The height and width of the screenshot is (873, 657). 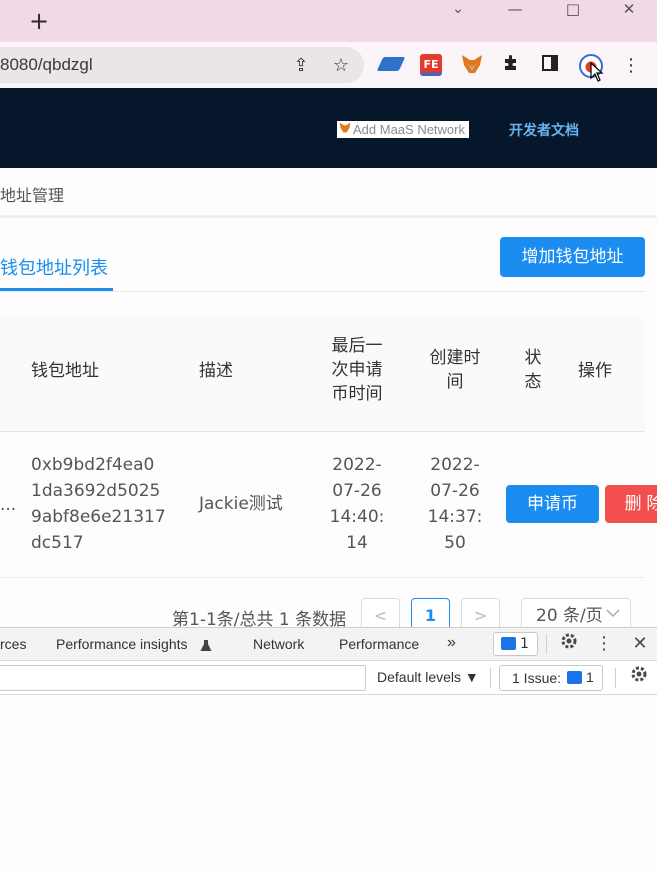 What do you see at coordinates (640, 644) in the screenshot?
I see `devtools-close-icon: ✕` at bounding box center [640, 644].